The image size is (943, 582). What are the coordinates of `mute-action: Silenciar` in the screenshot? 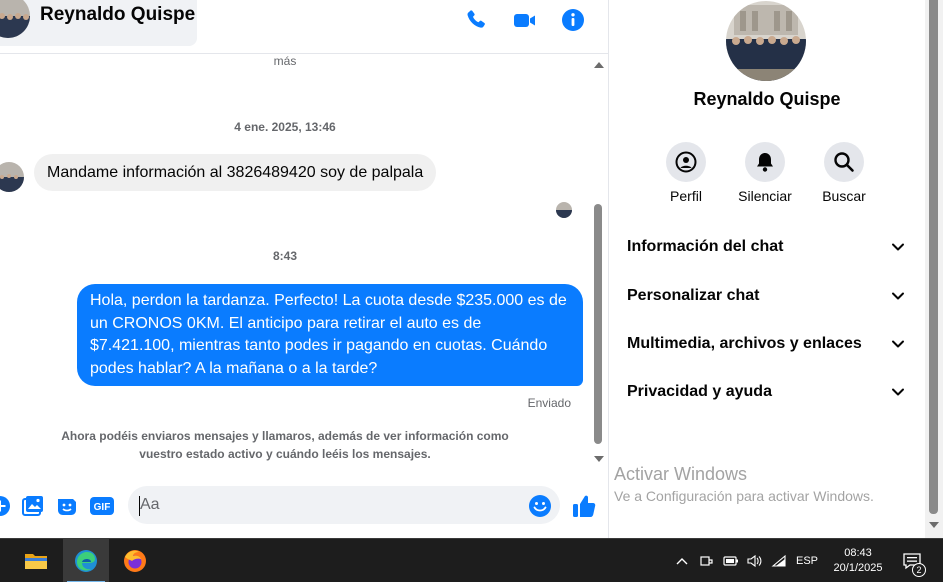 It's located at (765, 173).